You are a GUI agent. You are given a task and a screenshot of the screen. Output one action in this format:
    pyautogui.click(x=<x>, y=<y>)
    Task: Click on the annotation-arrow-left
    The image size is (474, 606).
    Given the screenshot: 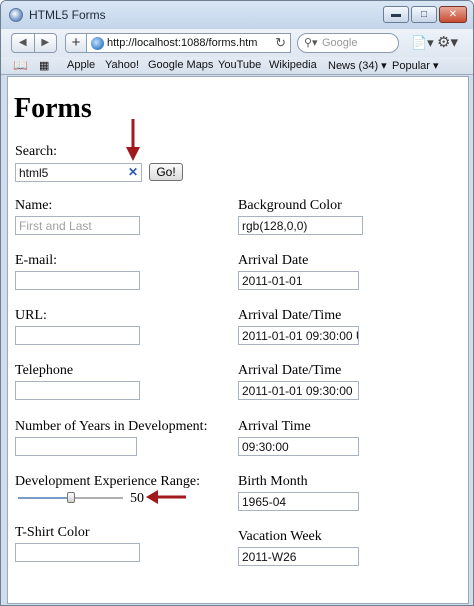 What is the action you would take?
    pyautogui.click(x=166, y=497)
    